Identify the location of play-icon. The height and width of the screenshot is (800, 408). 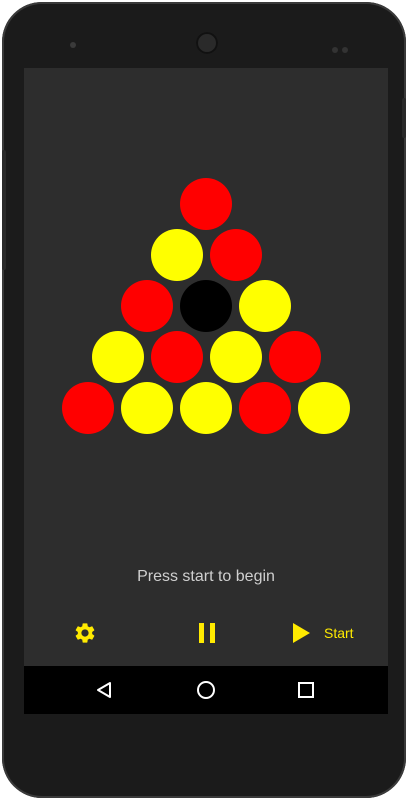
(301, 633).